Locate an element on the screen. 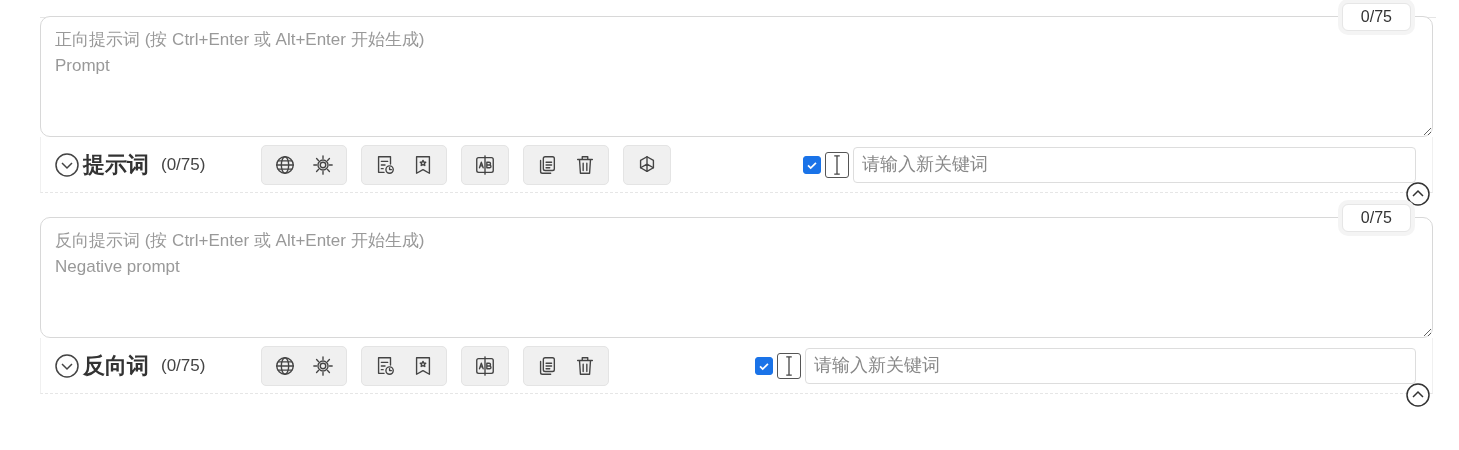 Image resolution: width=1459 pixels, height=450 pixels. section-title: 提示词 is located at coordinates (116, 164).